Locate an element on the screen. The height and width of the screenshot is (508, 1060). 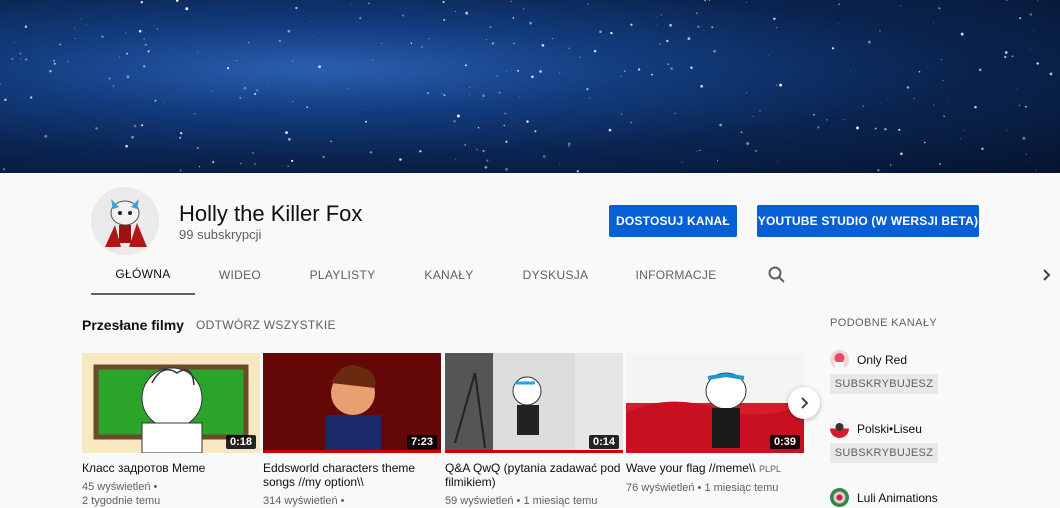
video-thumbnail: 0:39 is located at coordinates (715, 403).